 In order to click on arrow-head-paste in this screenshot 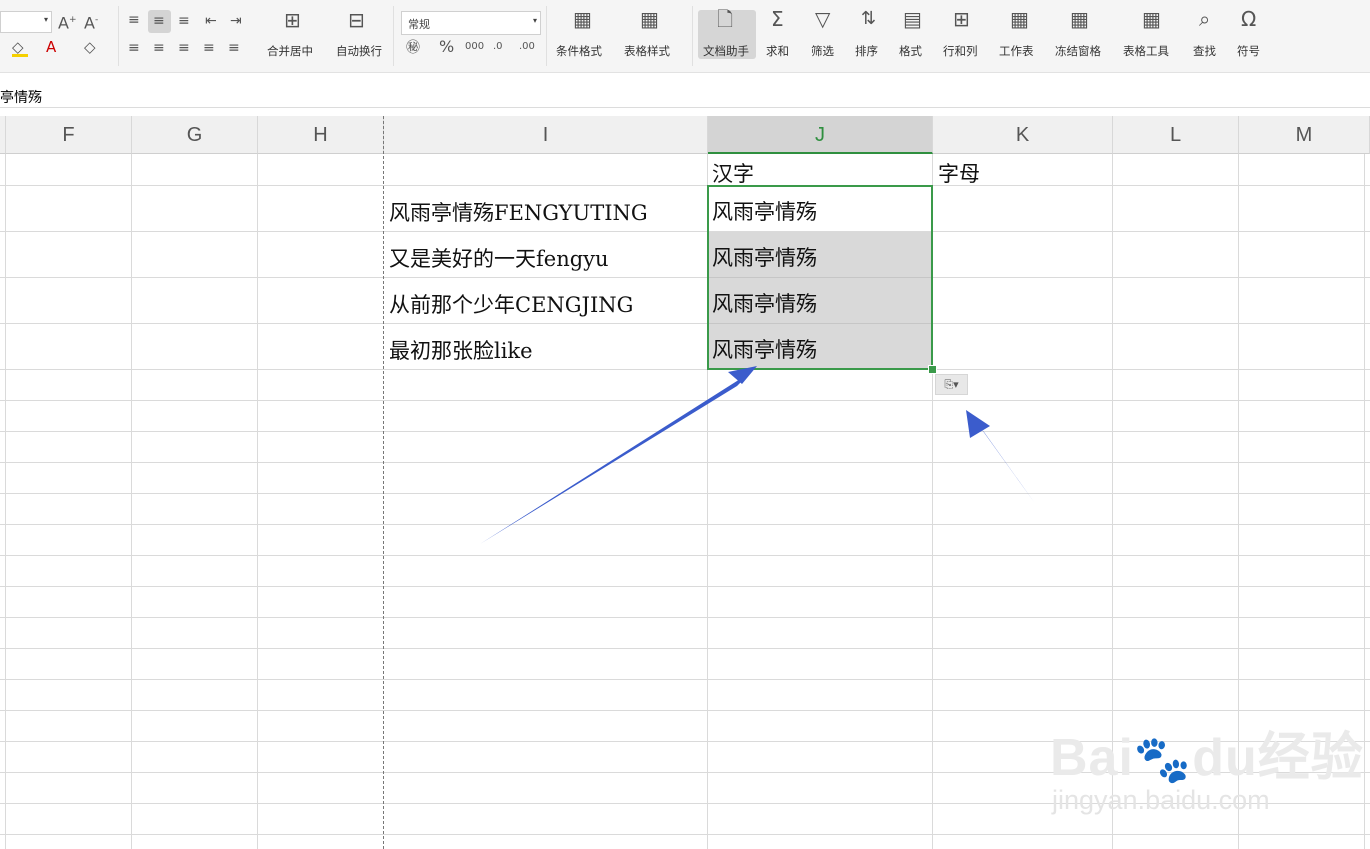, I will do `click(978, 424)`.